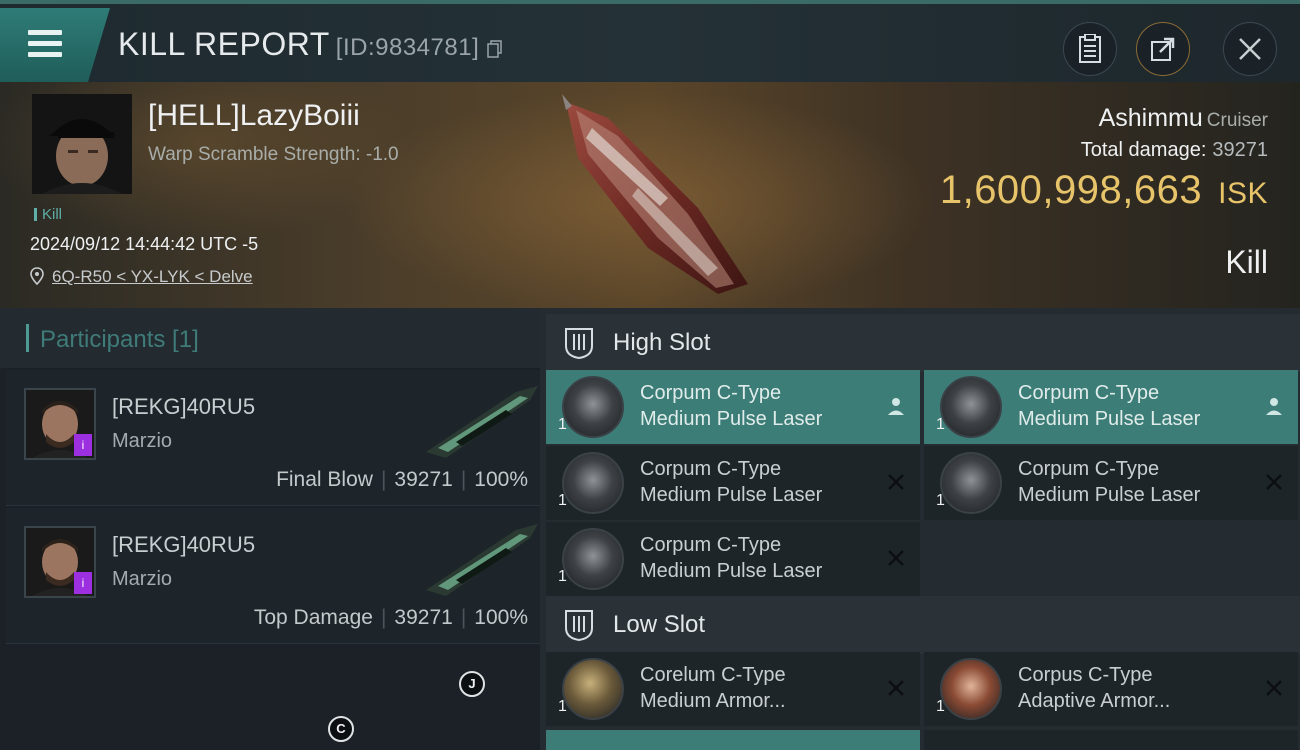 Image resolution: width=1300 pixels, height=750 pixels. What do you see at coordinates (341, 729) in the screenshot?
I see `overlay-mark-c: C` at bounding box center [341, 729].